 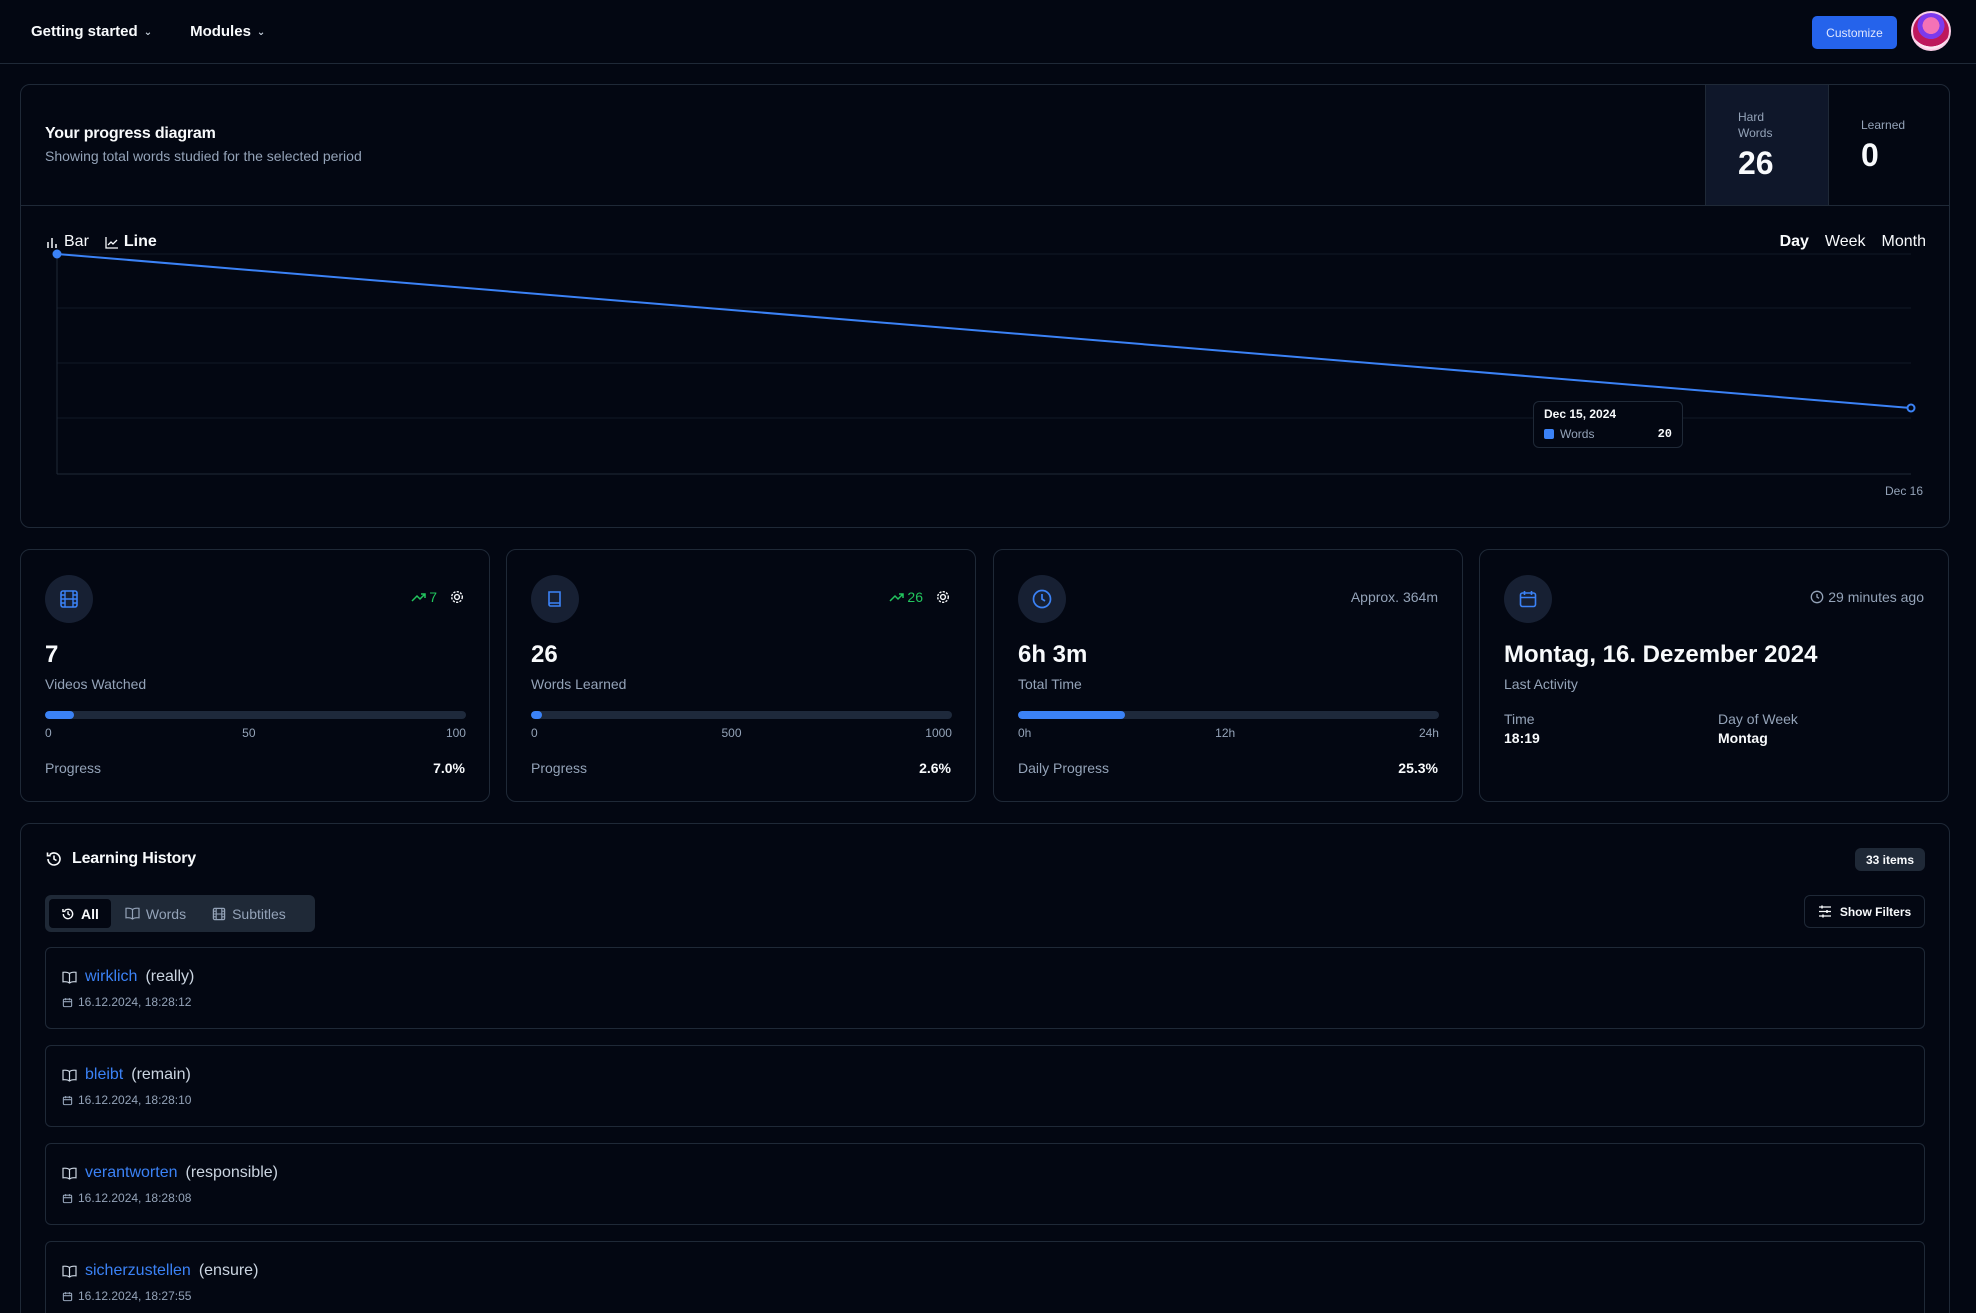 I want to click on chart-type-toggle: Bar Line, so click(x=101, y=242).